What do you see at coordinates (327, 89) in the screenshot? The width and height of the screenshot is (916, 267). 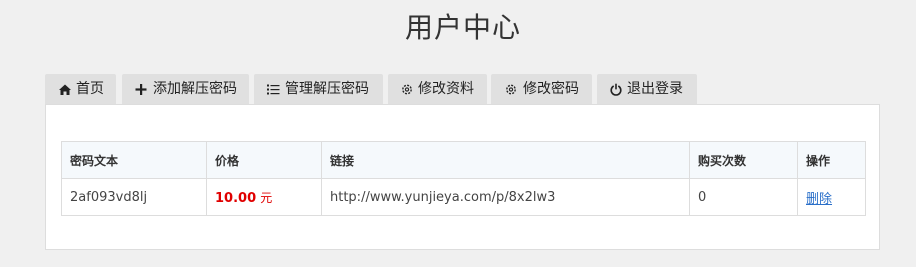 I see `tab-manage-password-label: 管理解压密码` at bounding box center [327, 89].